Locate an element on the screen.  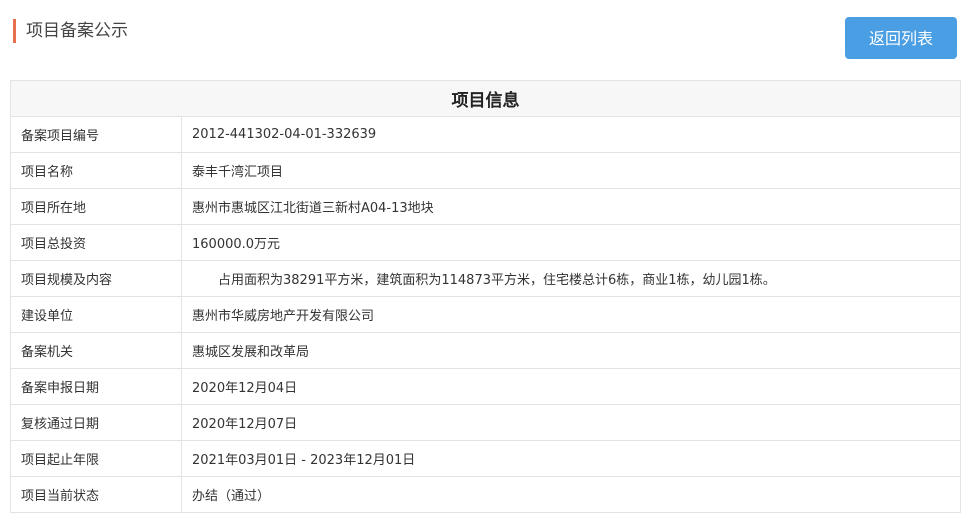
row-value: 2021年03月01日 - 2023年12月01日 is located at coordinates (571, 458).